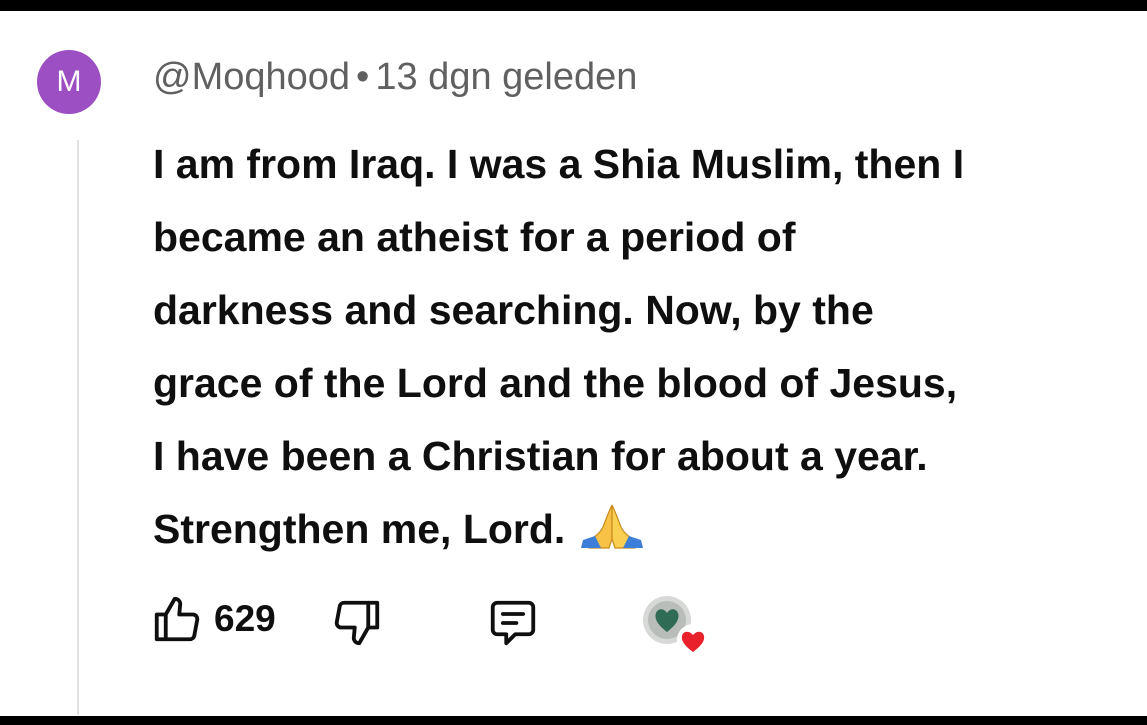 The width and height of the screenshot is (1147, 725). Describe the element at coordinates (506, 77) in the screenshot. I see `comment-time: 13 dgn geleden` at that location.